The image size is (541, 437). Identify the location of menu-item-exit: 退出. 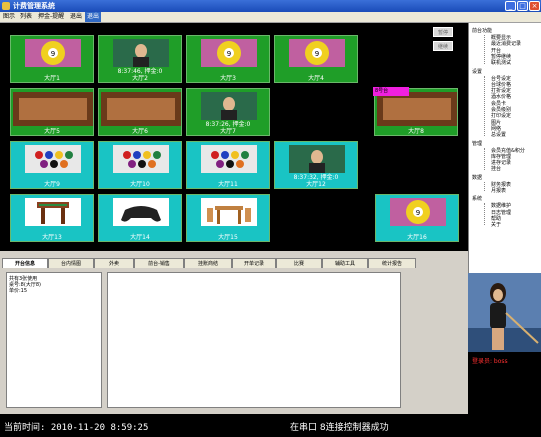
(76, 17).